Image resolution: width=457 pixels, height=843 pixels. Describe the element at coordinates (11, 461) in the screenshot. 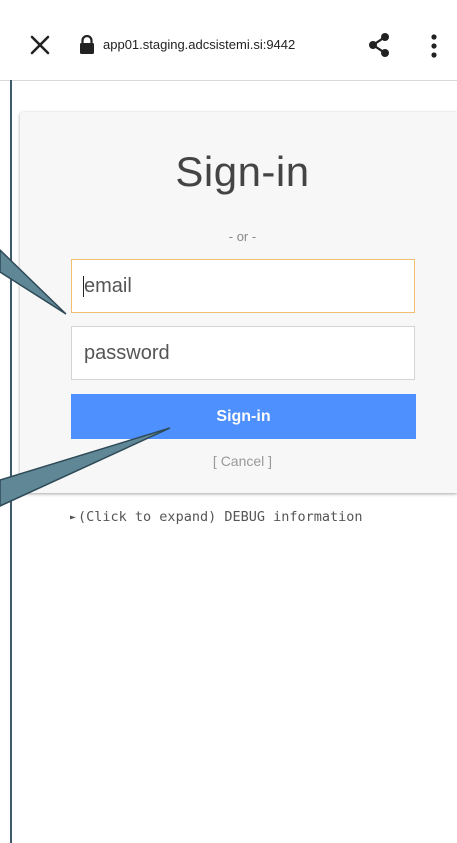

I see `page-left-edge` at that location.